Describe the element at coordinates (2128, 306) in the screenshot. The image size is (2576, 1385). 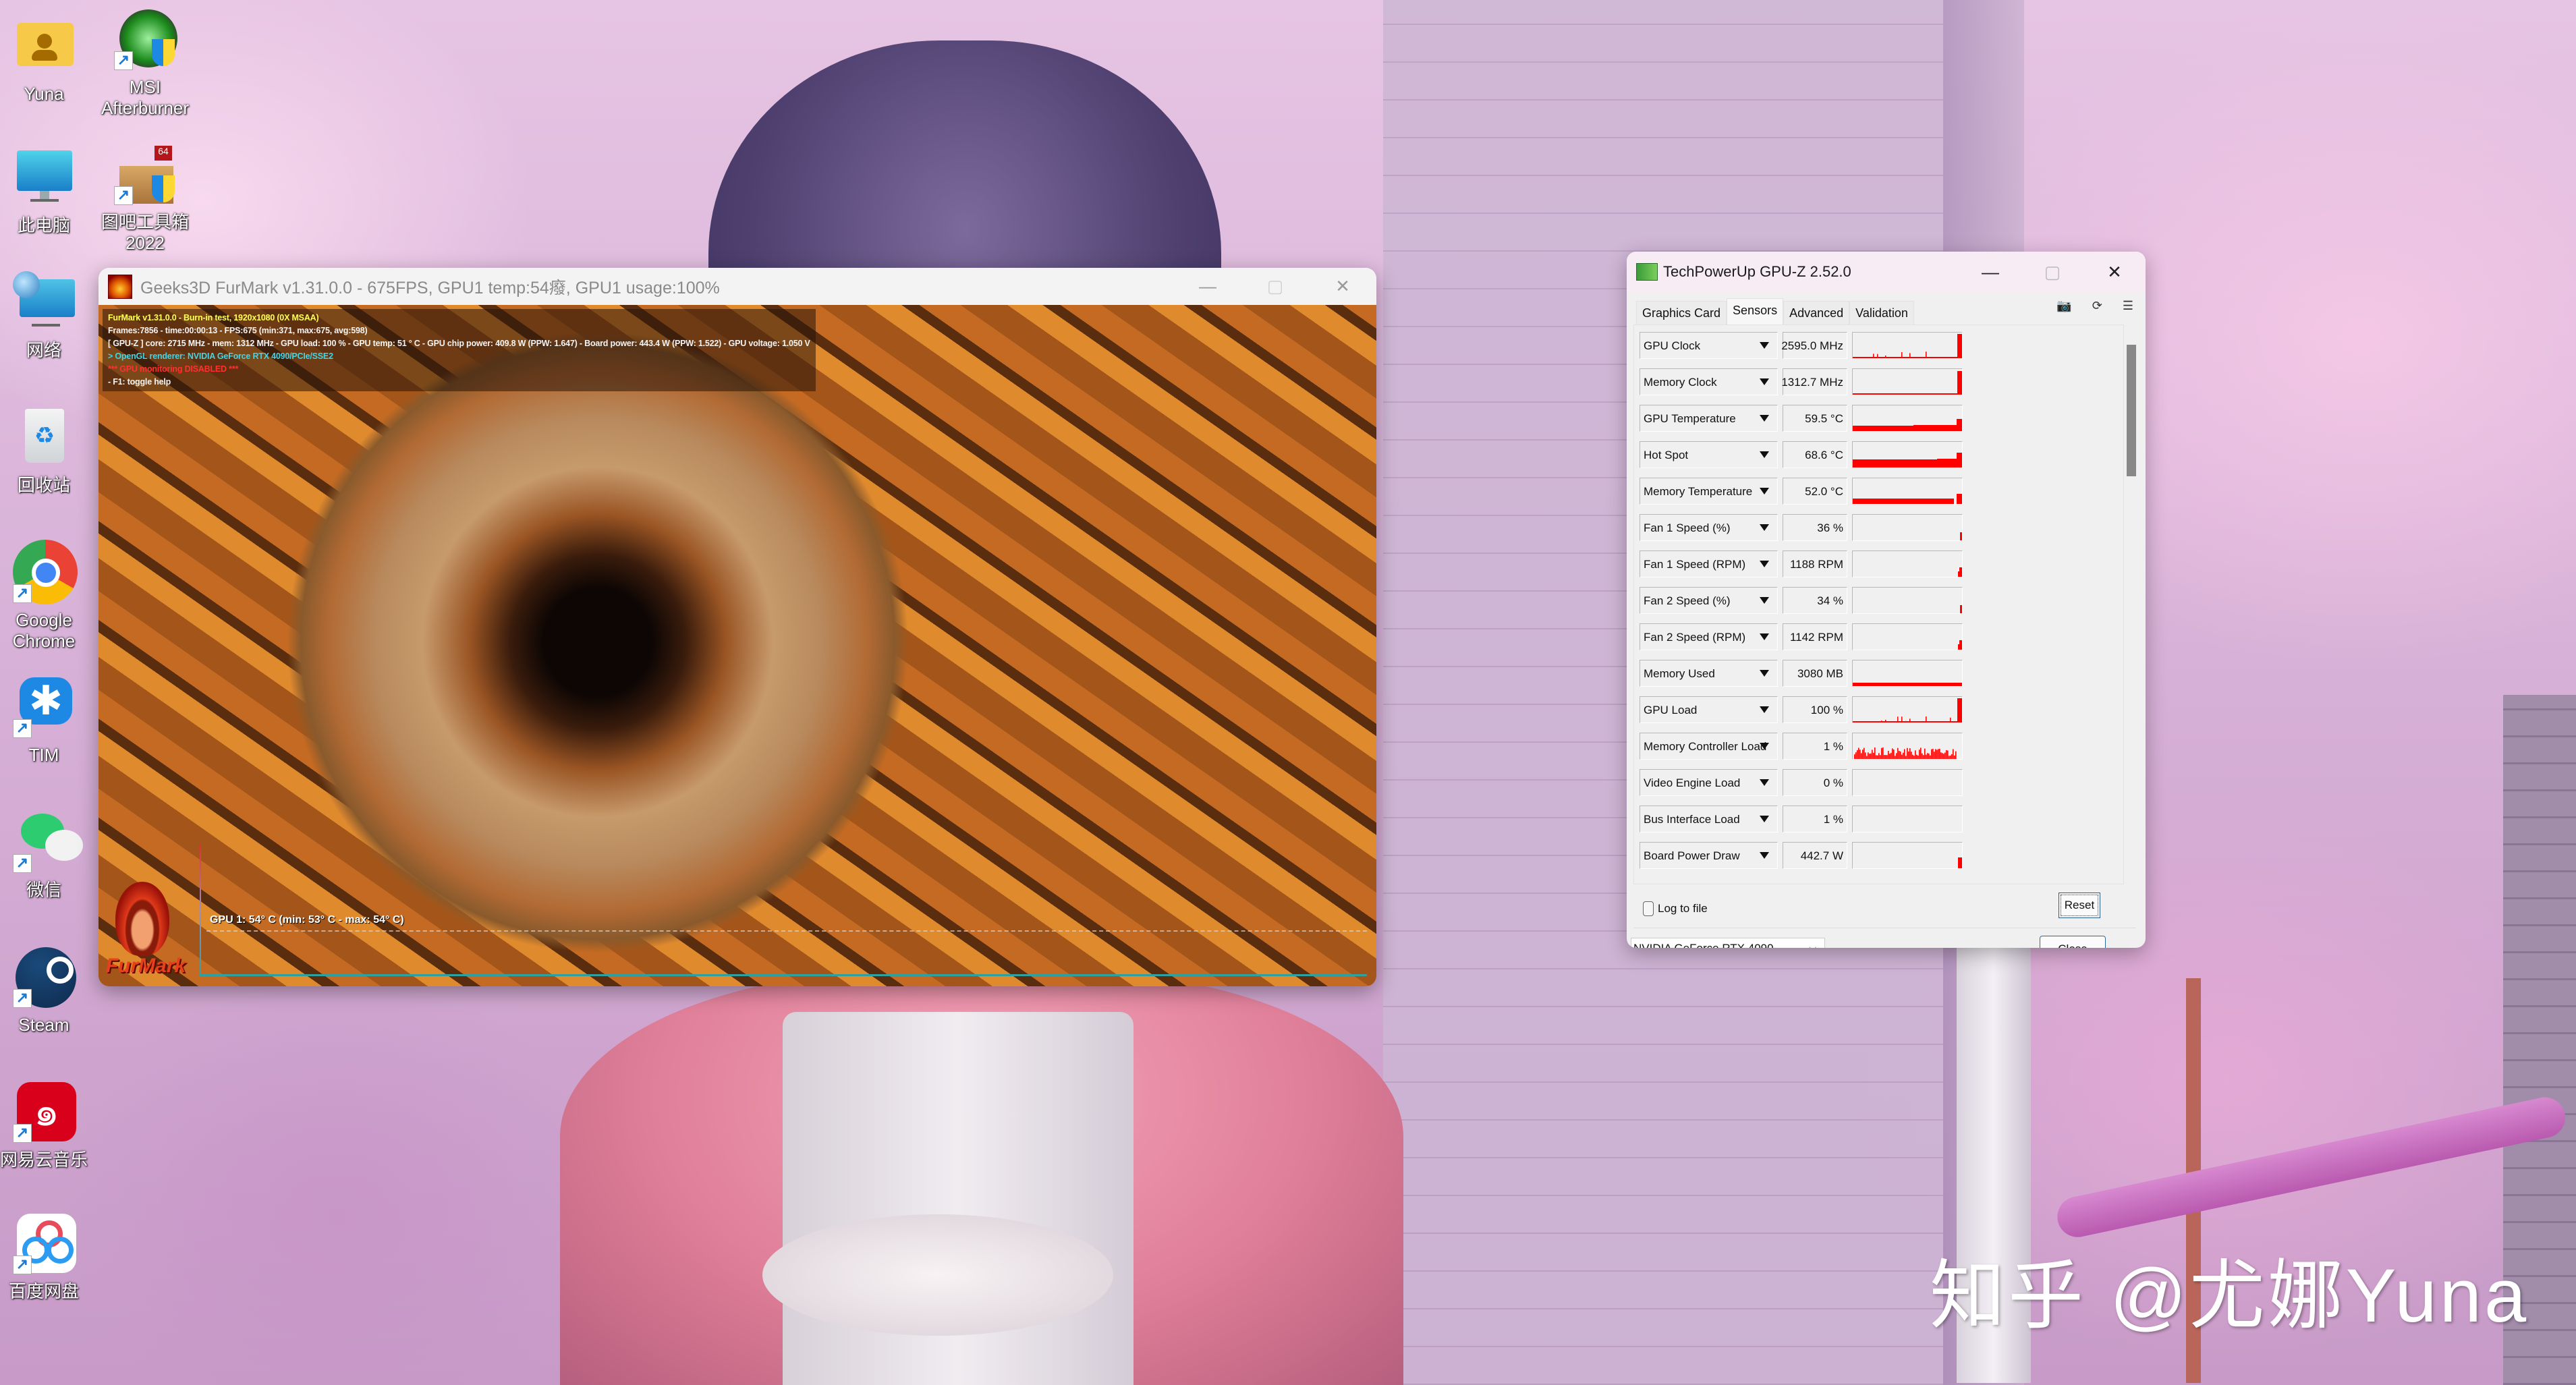
I see `menu-icon: ☰` at that location.